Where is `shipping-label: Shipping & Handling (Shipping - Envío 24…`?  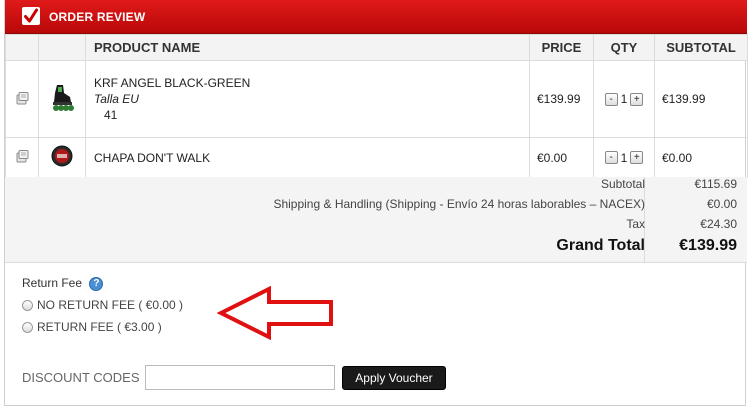 shipping-label: Shipping & Handling (Shipping - Envío 24… is located at coordinates (459, 204).